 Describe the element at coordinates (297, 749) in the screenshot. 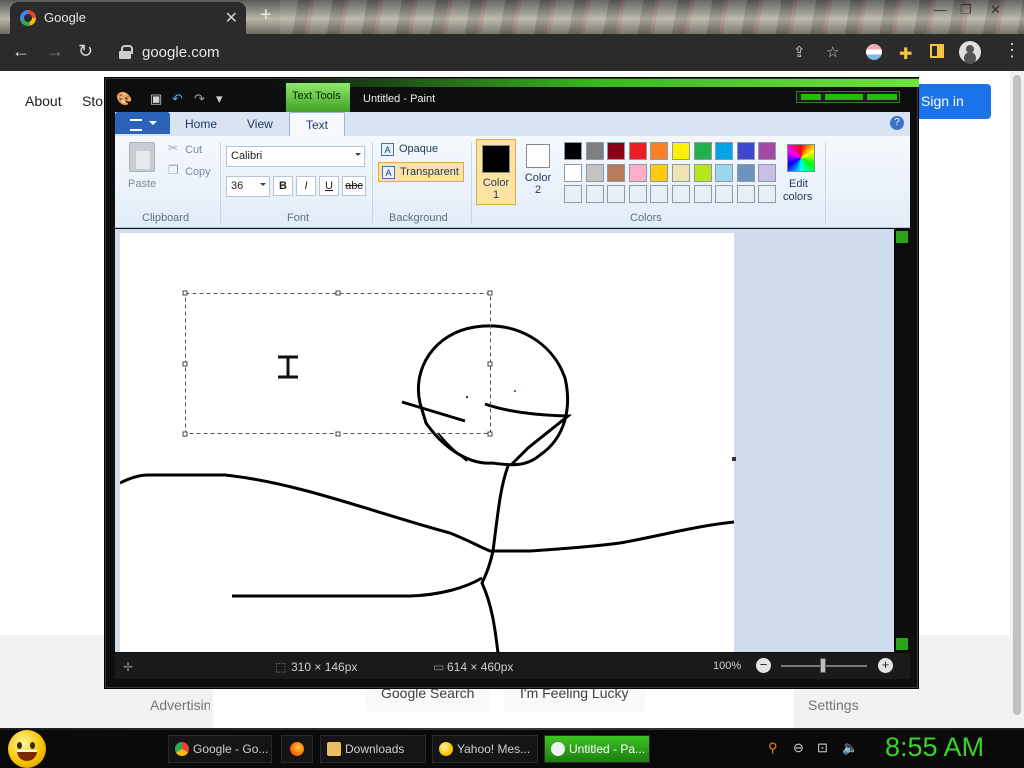

I see `taskbar-item-firefox` at that location.